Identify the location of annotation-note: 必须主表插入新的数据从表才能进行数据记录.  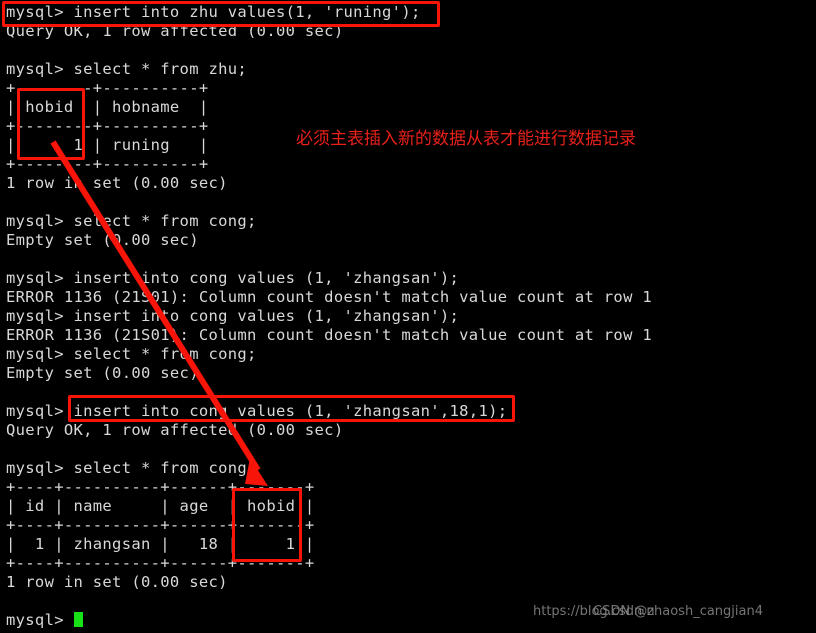
(466, 139).